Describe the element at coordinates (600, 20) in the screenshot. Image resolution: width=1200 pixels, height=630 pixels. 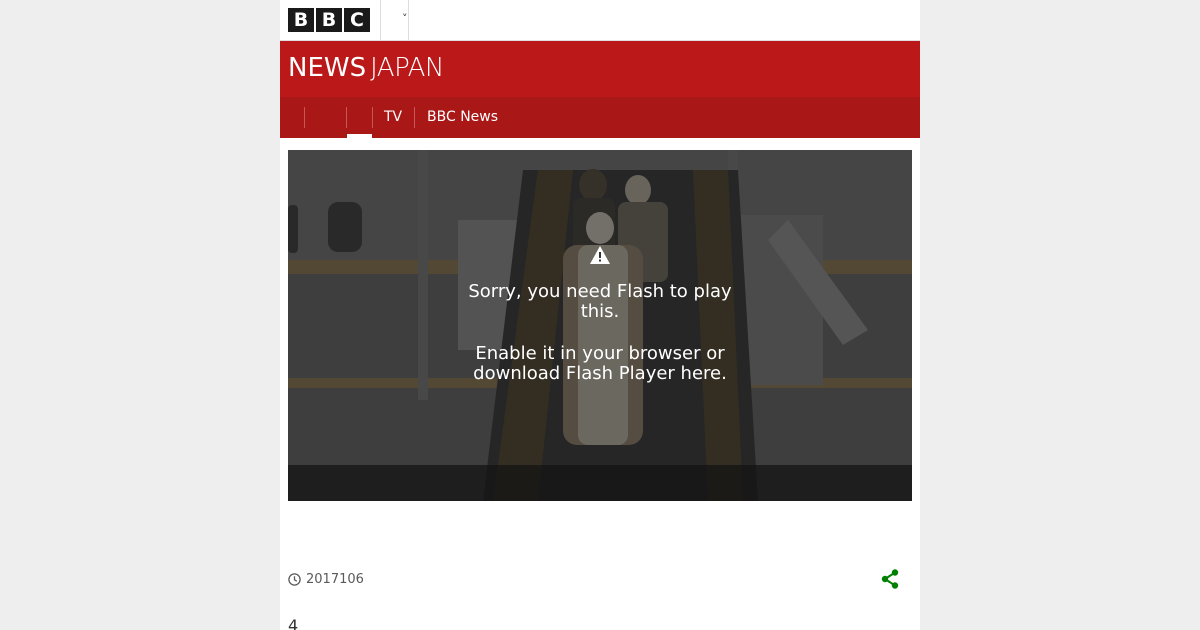
I see `bbc-masthead: B B C ˅` at that location.